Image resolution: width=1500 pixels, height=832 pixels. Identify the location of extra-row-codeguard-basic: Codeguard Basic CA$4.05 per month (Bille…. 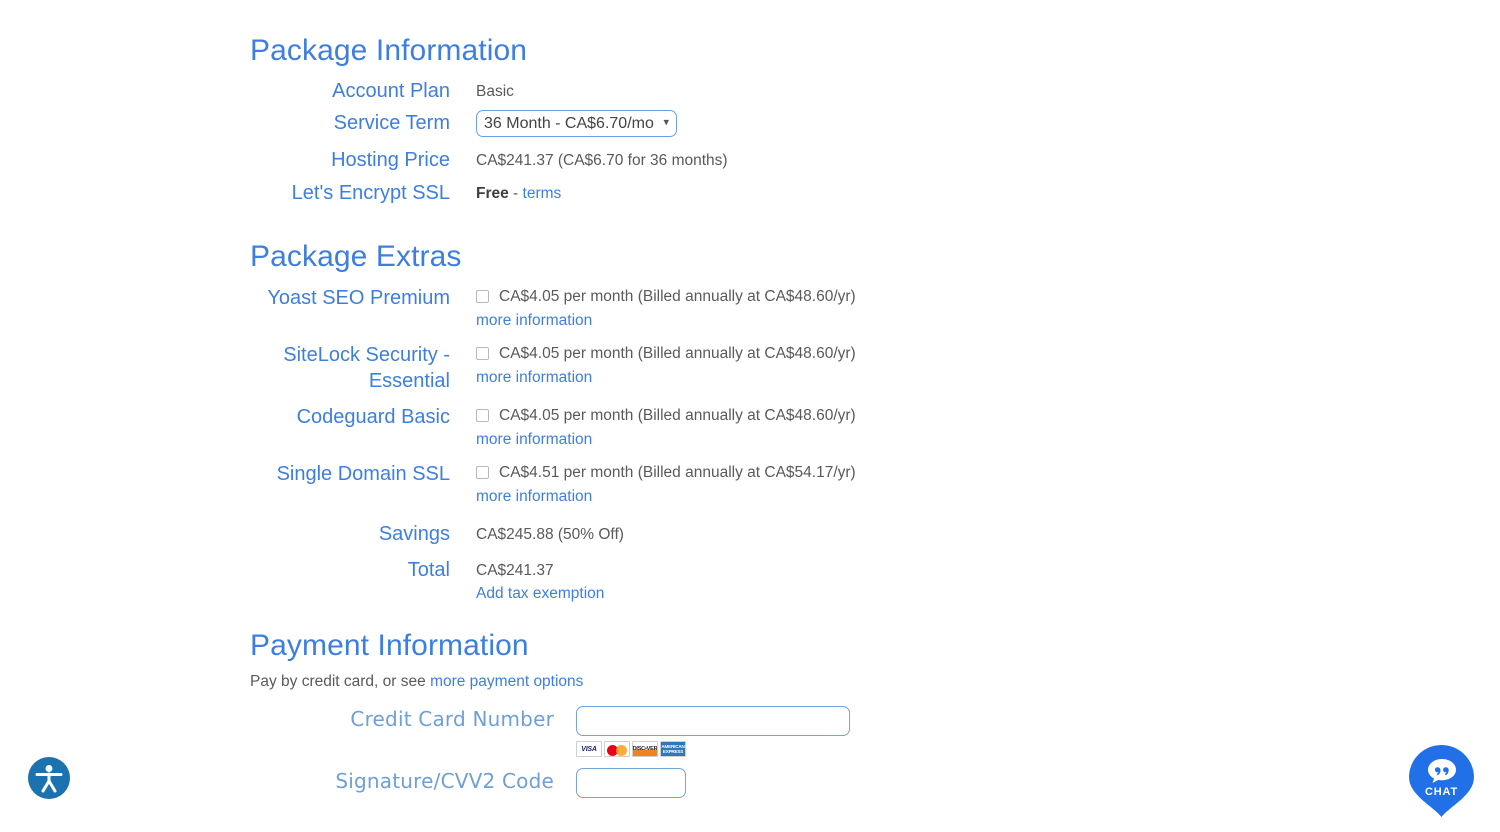
(620, 427).